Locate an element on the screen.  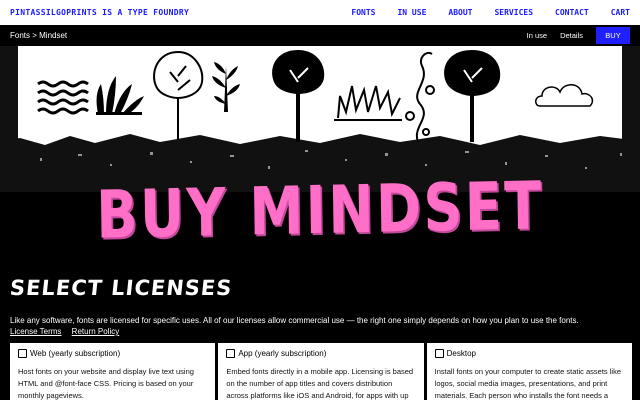
nav-cart: CART is located at coordinates (620, 12).